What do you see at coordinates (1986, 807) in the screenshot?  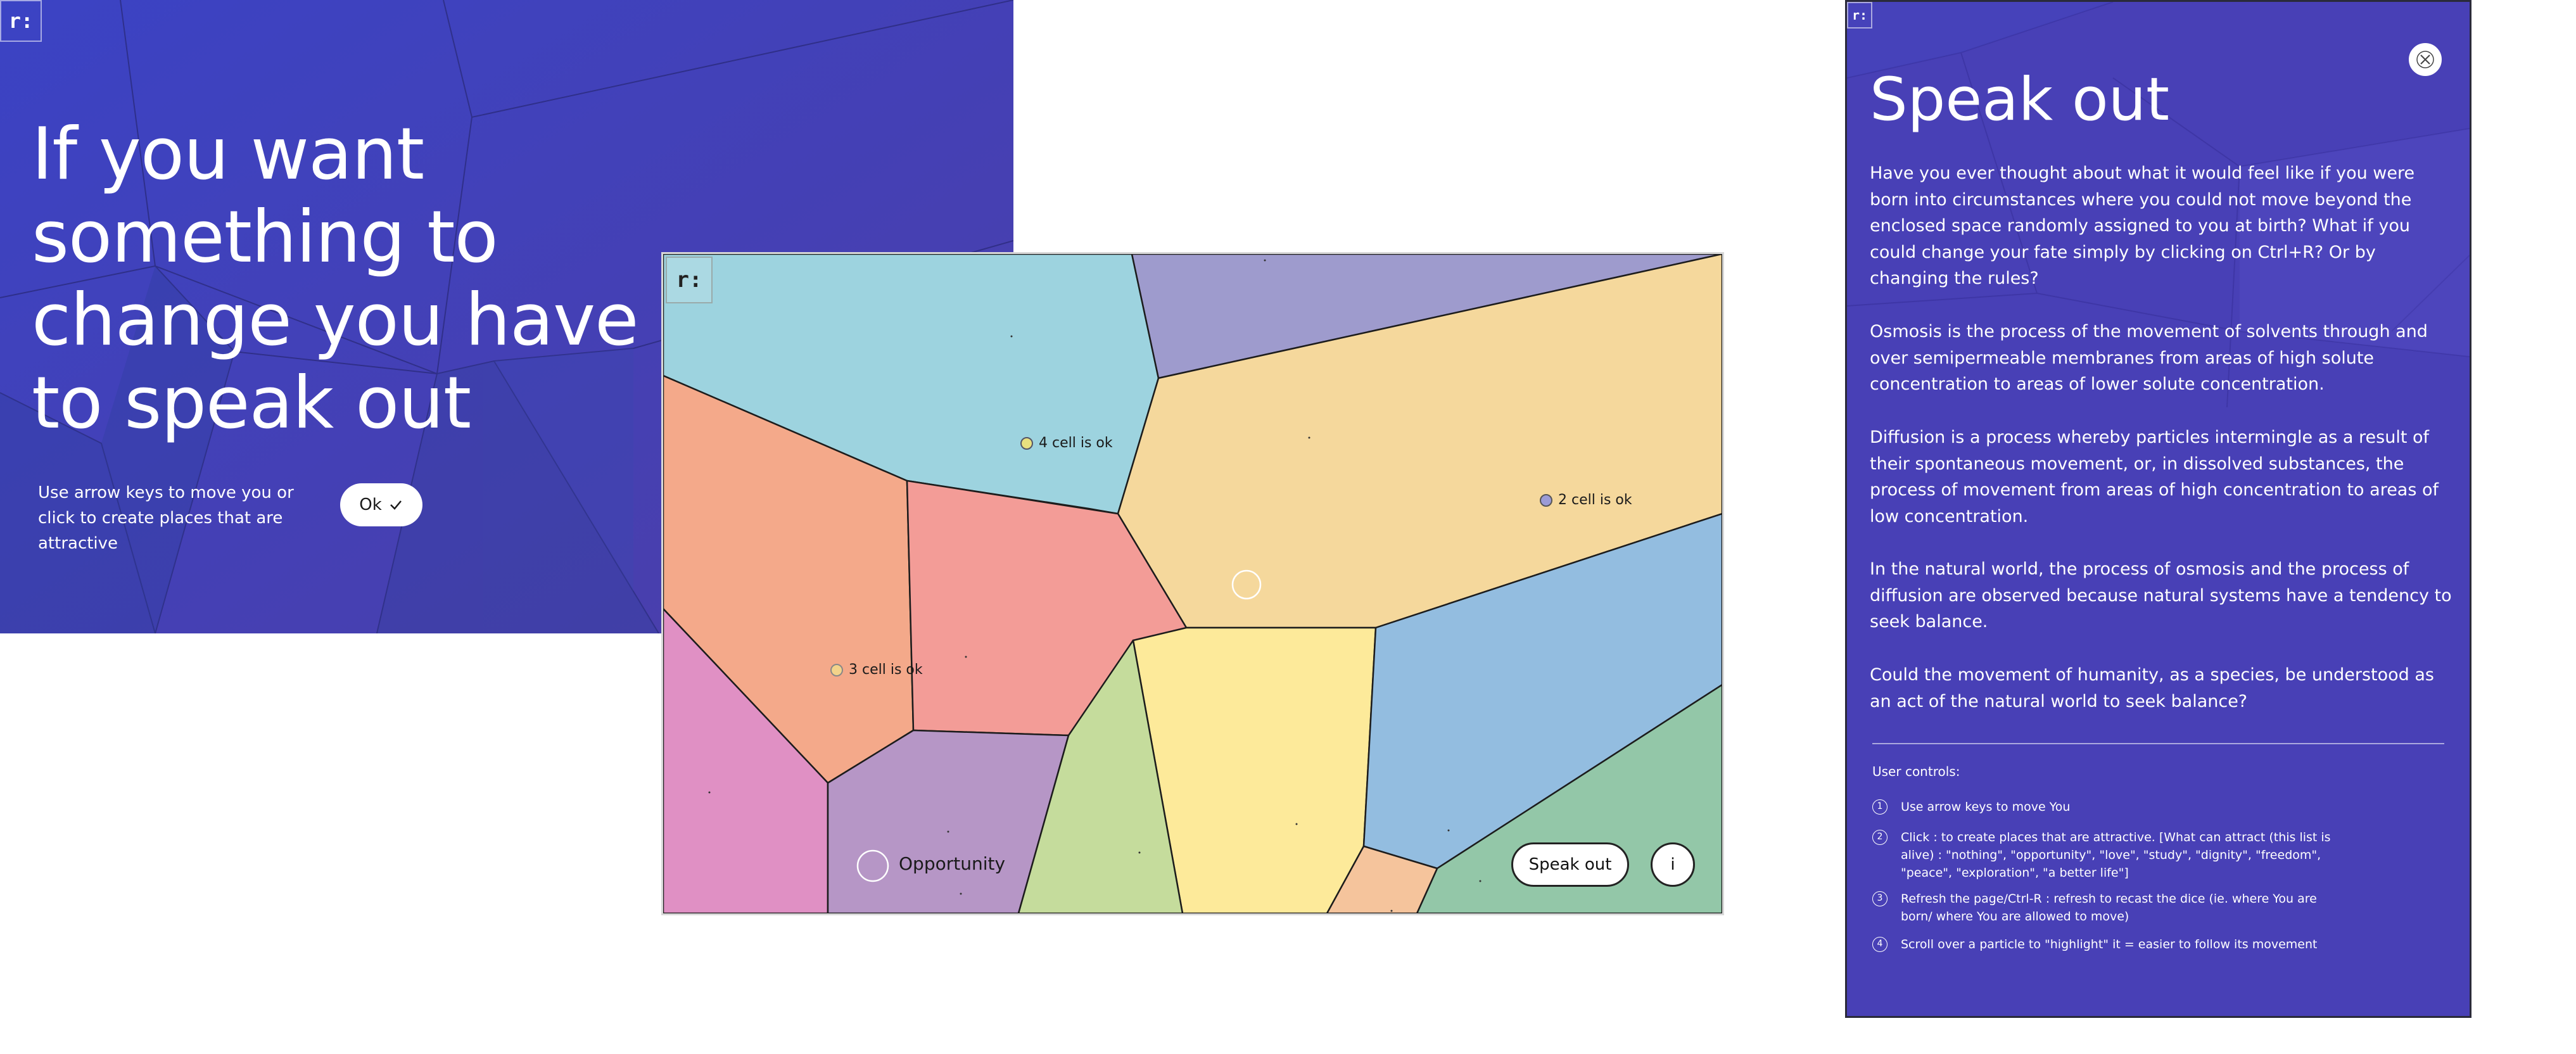 I see `control-text: Use arrow keys to move You` at bounding box center [1986, 807].